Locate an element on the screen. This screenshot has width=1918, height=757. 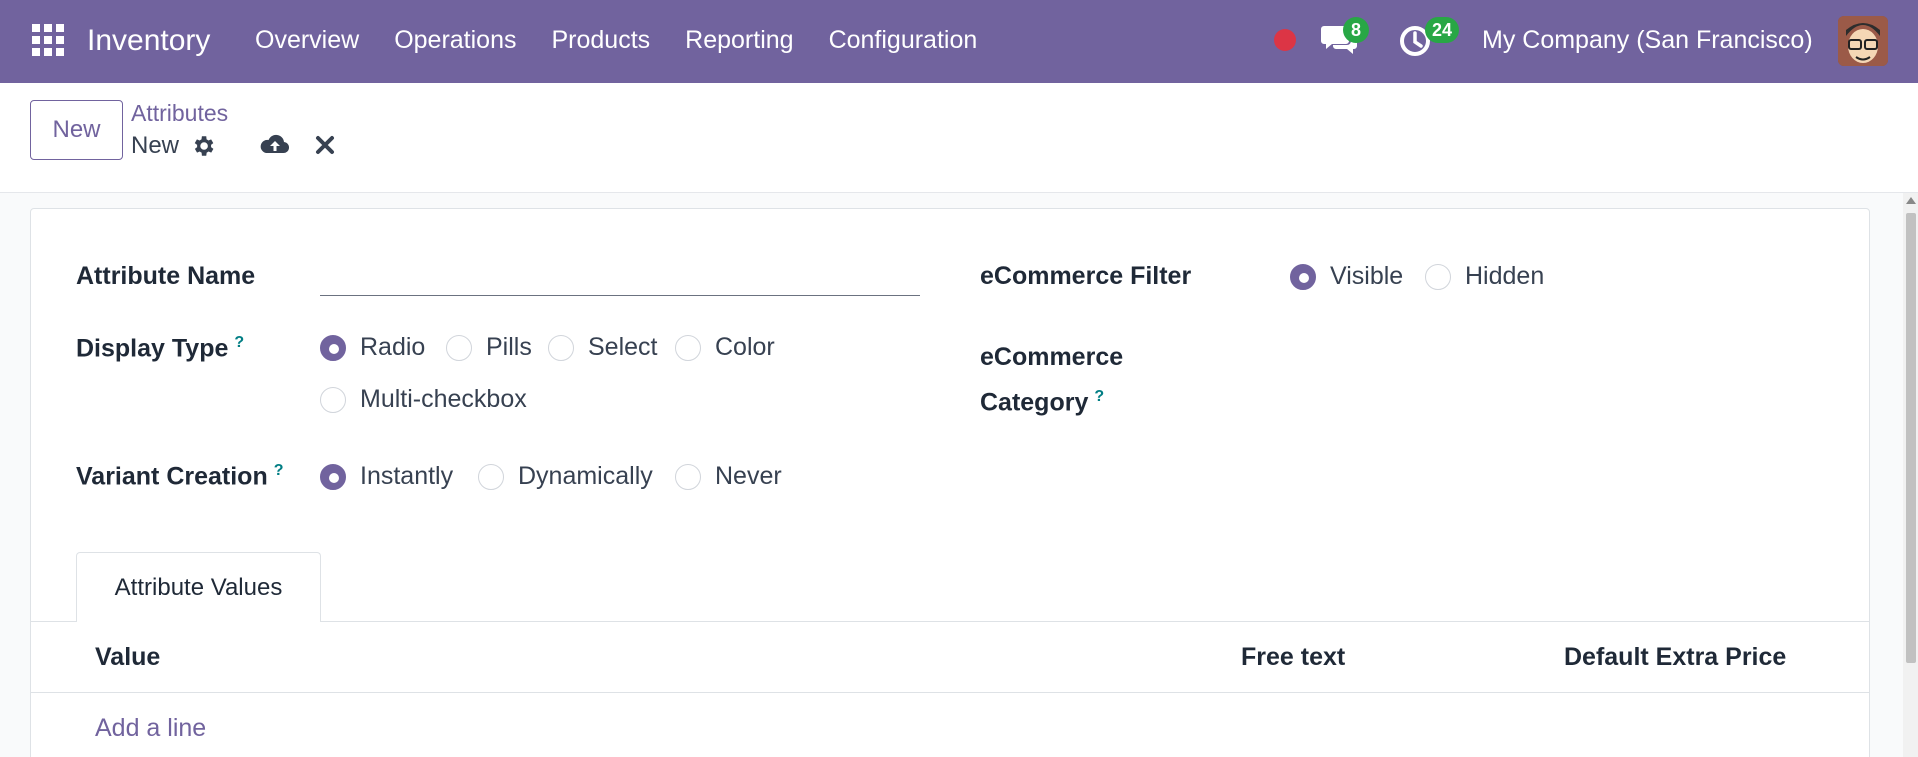
menu-item-reporting: Reporting is located at coordinates (739, 40).